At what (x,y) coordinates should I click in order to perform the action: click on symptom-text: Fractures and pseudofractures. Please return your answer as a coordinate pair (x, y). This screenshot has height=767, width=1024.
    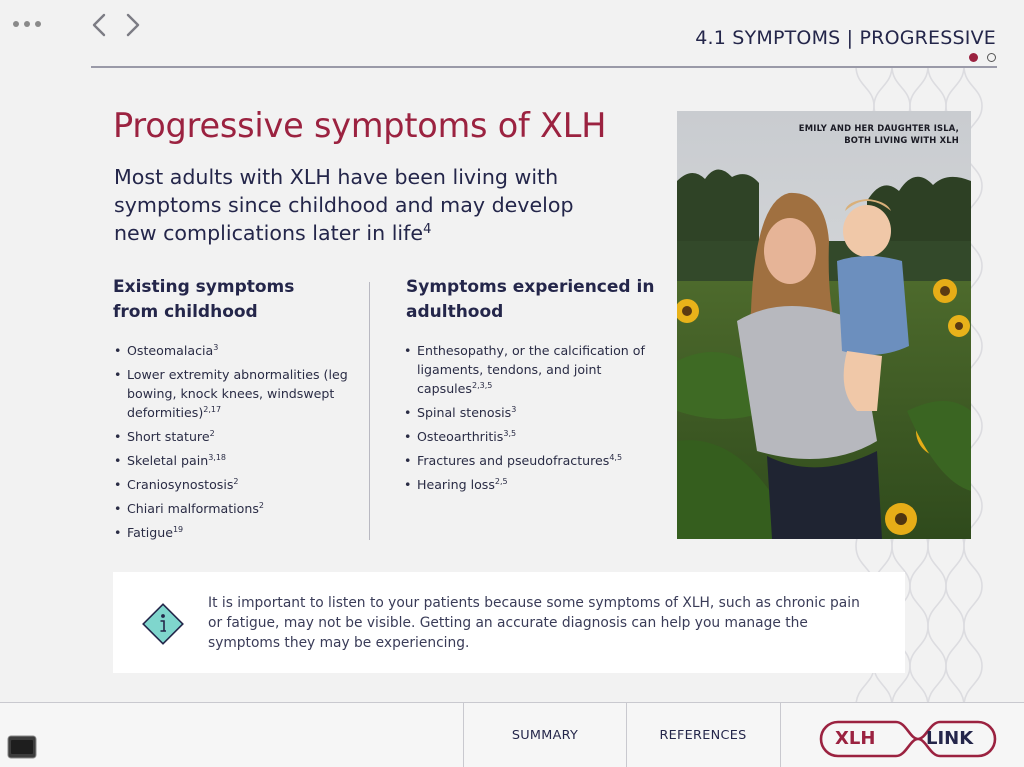
    Looking at the image, I should click on (513, 460).